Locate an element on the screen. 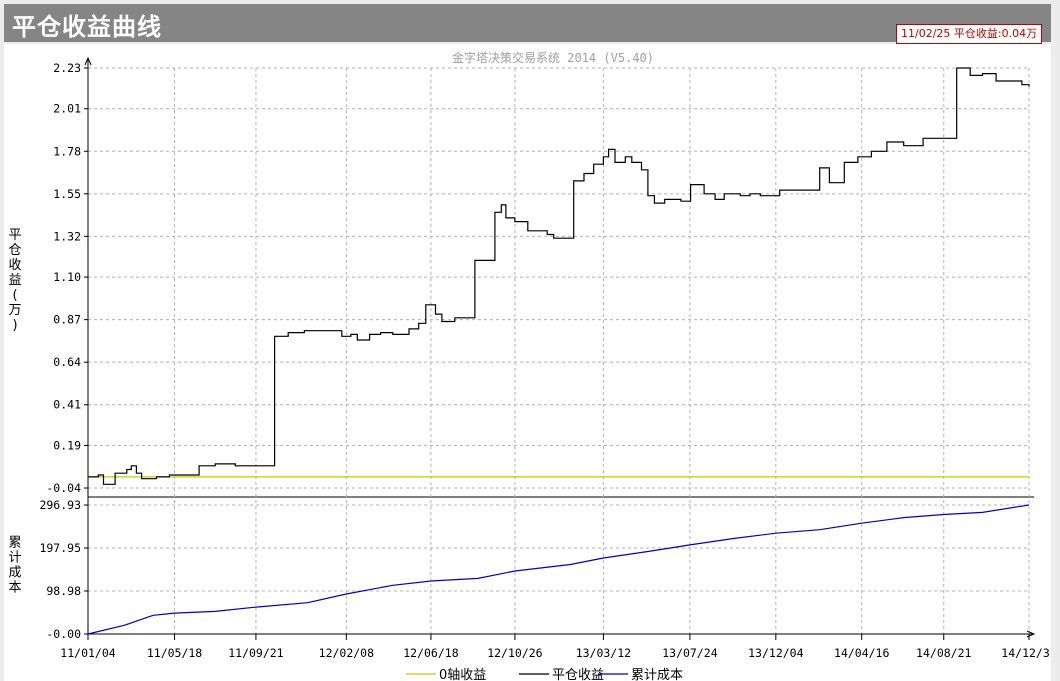  cost-axis-label: 累计成本 is located at coordinates (14, 566).